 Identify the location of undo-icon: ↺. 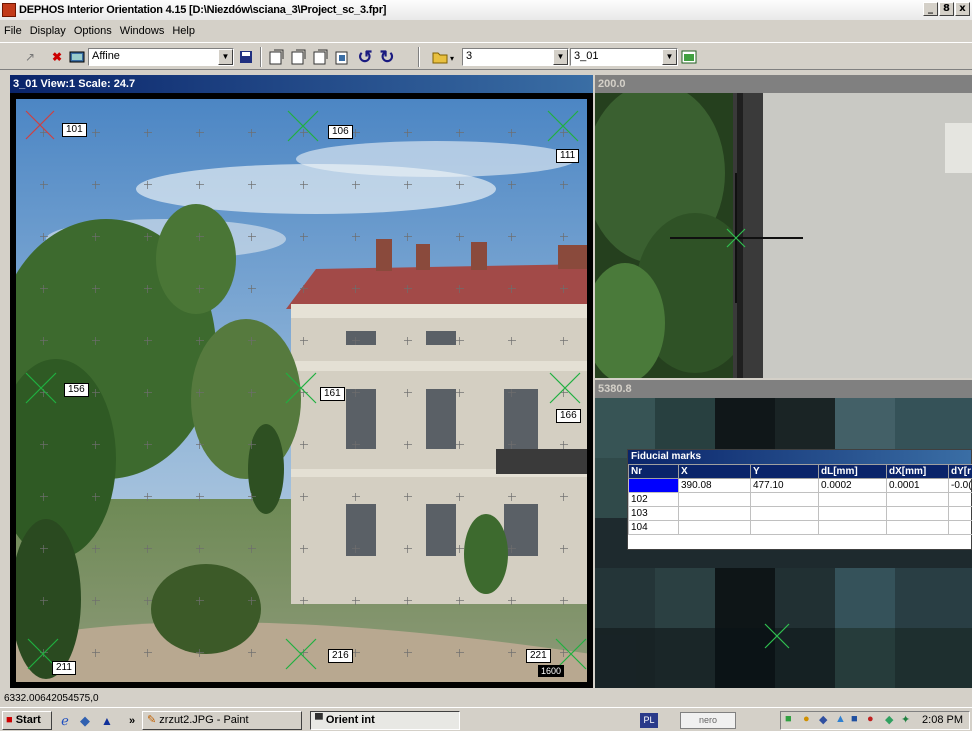
(365, 57).